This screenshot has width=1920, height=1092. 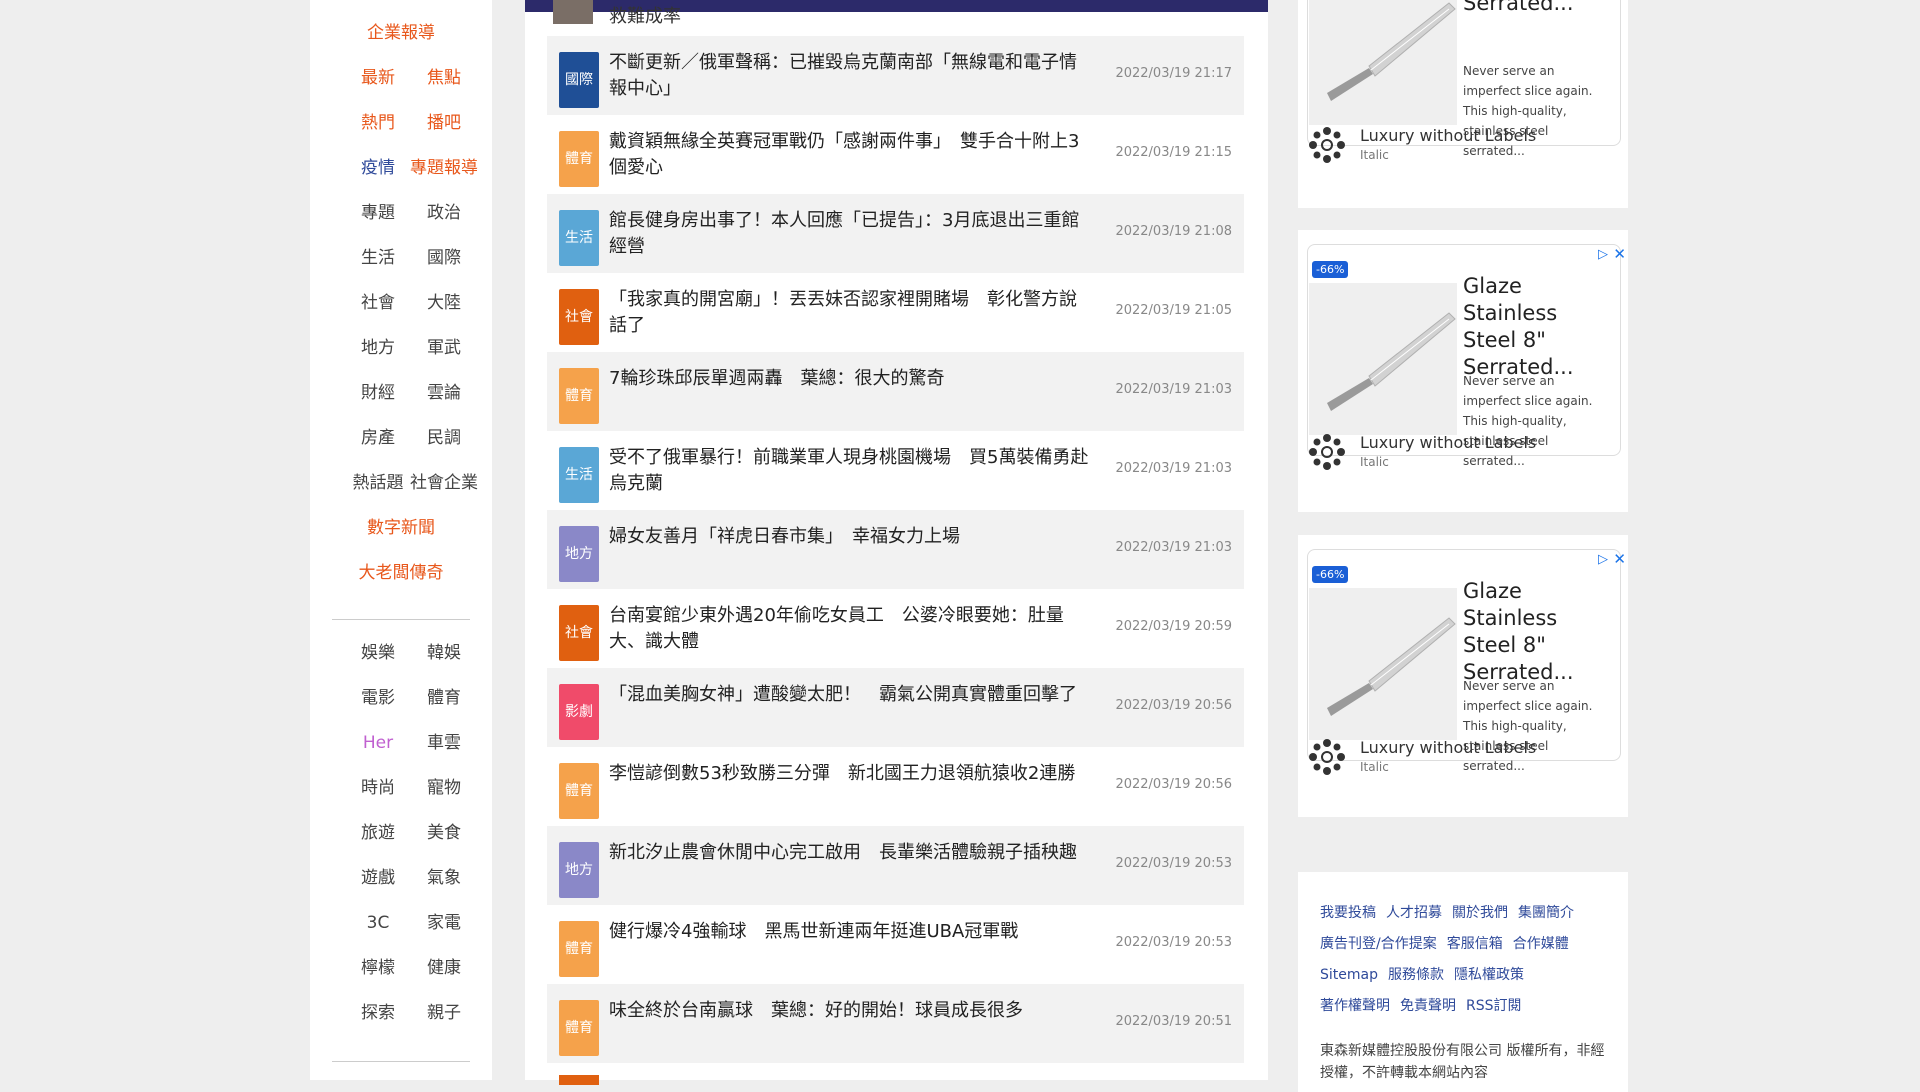 I want to click on nav-link: 遊戲, so click(x=378, y=878).